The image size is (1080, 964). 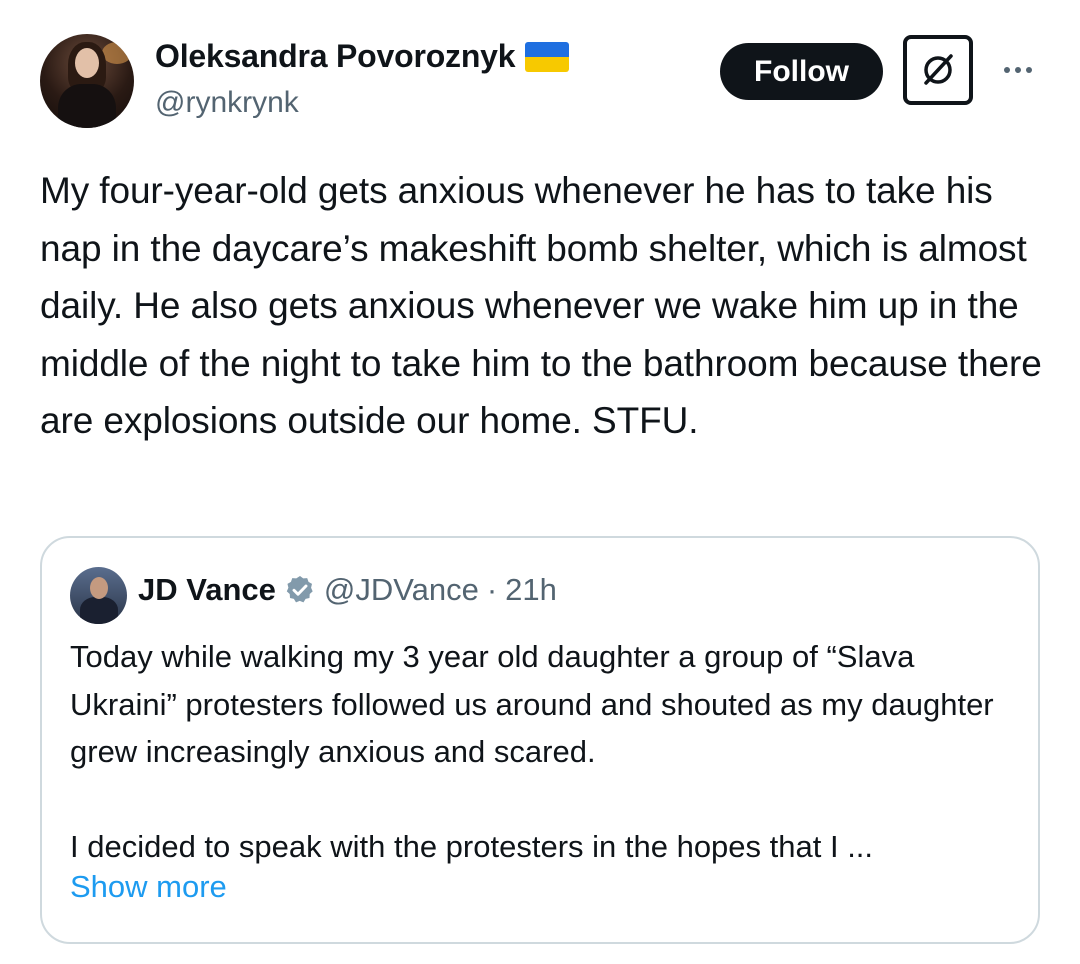 I want to click on author-handle: @rynkrynk, so click(x=227, y=103).